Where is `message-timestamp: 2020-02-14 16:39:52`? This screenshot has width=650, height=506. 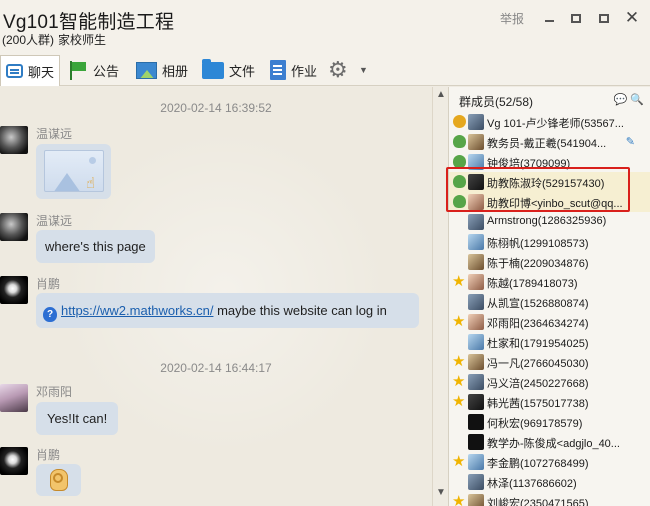 message-timestamp: 2020-02-14 16:39:52 is located at coordinates (216, 108).